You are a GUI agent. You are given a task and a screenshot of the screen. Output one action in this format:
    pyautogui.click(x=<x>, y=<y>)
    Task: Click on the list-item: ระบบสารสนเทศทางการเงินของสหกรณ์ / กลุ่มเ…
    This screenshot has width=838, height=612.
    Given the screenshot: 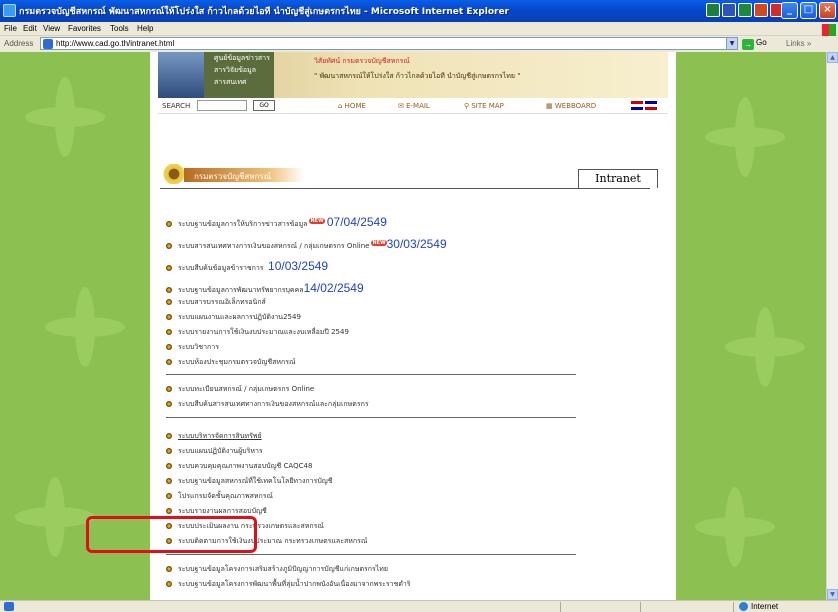 What is the action you would take?
    pyautogui.click(x=306, y=244)
    